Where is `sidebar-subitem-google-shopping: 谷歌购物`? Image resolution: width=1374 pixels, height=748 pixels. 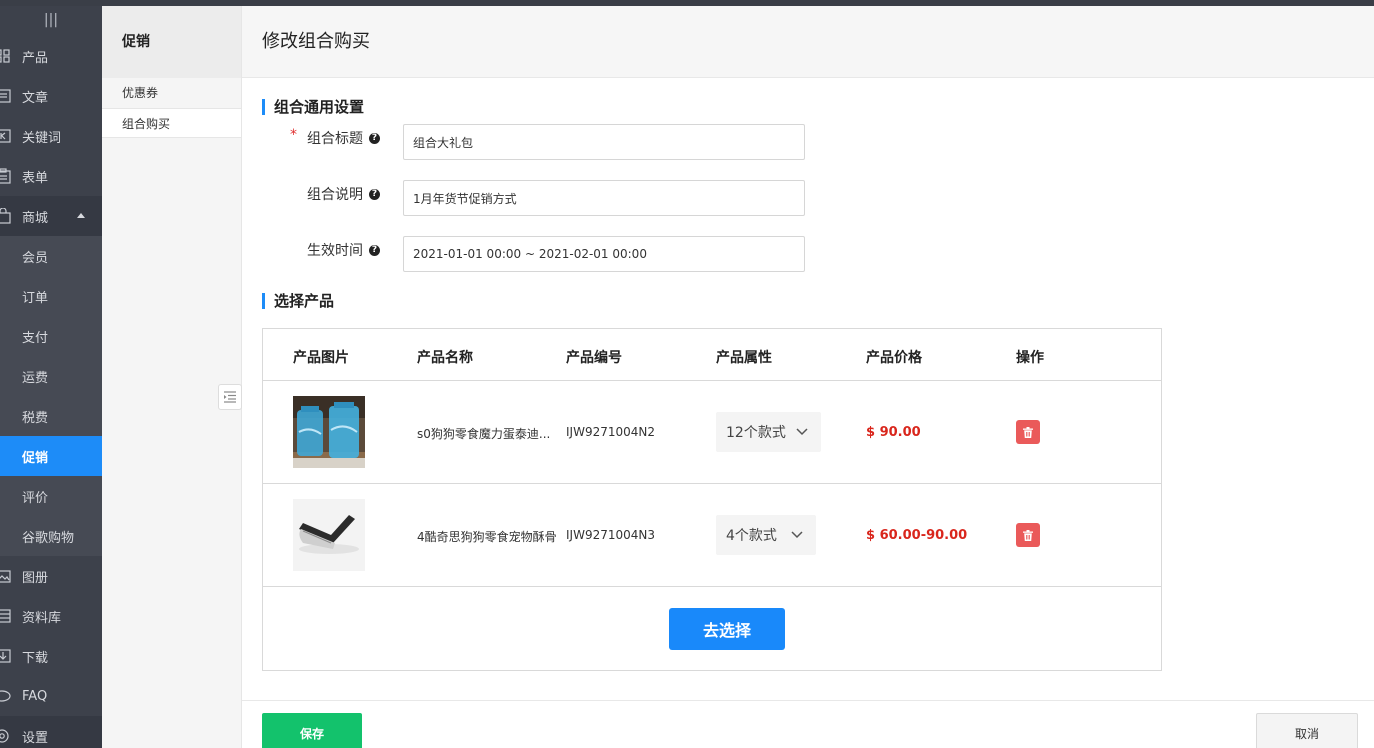
sidebar-subitem-google-shopping: 谷歌购物 is located at coordinates (51, 536).